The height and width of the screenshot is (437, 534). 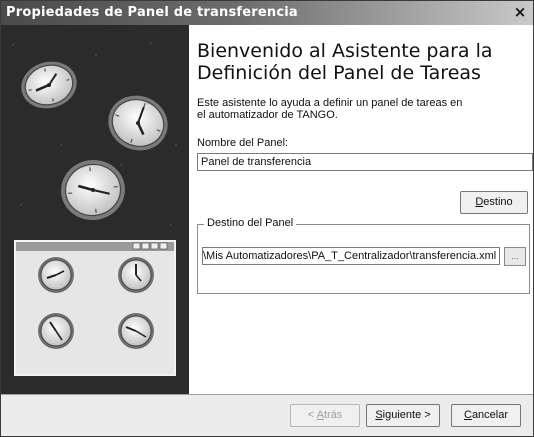 I want to click on wizard-footer: < Atrás Siguiente > Cancelar, so click(x=267, y=415).